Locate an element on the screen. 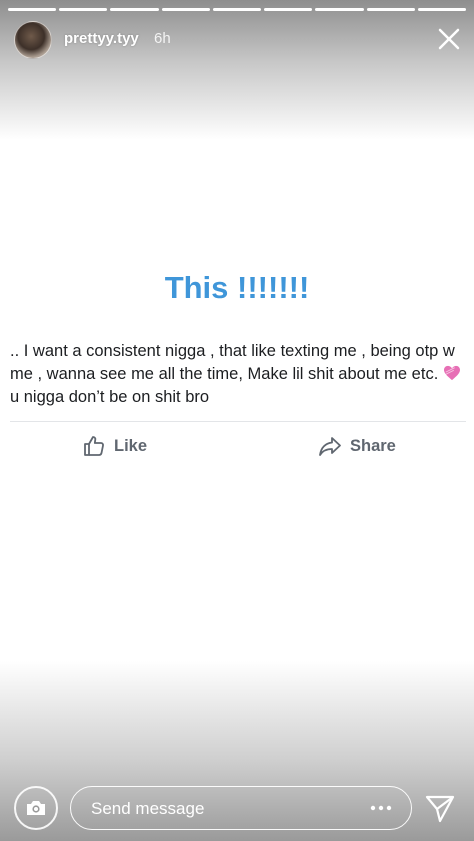 This screenshot has width=474, height=841. thumbs-up-icon is located at coordinates (94, 446).